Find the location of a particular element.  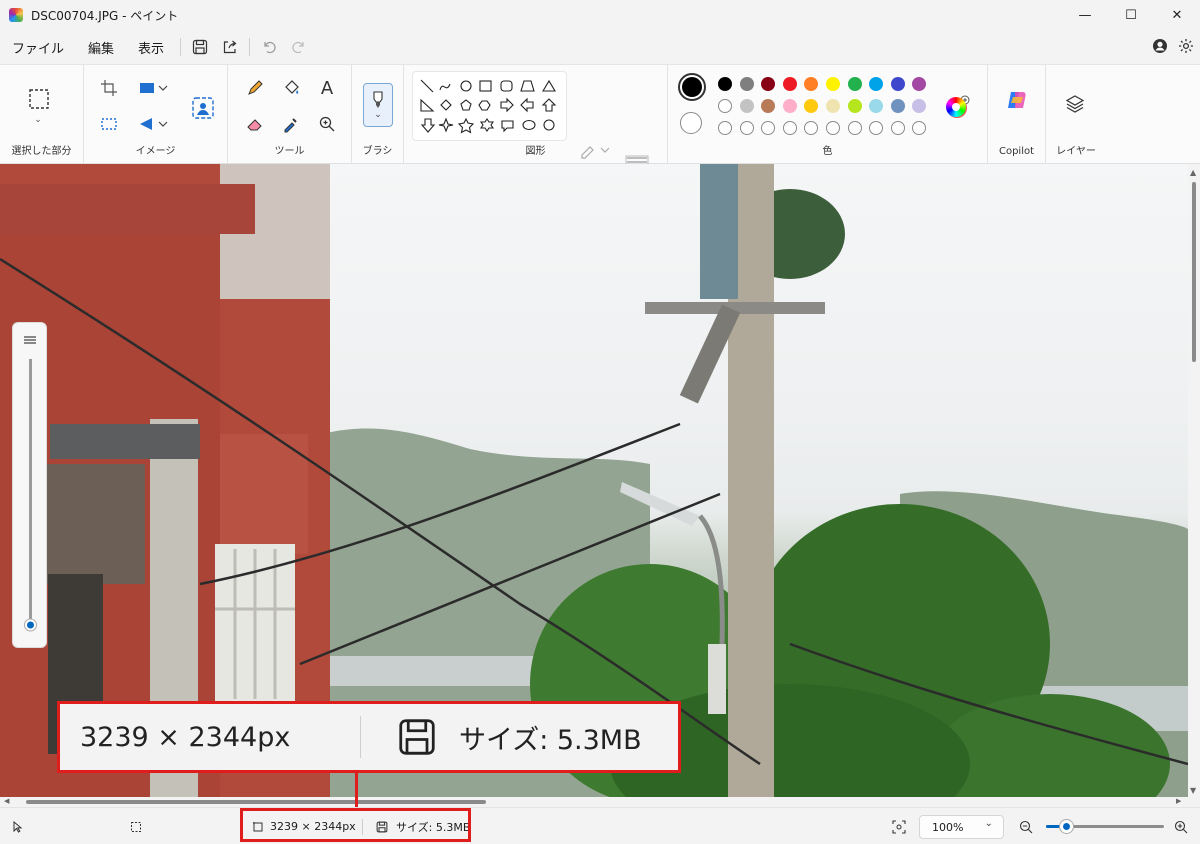

settings-gear-icon is located at coordinates (1186, 47).